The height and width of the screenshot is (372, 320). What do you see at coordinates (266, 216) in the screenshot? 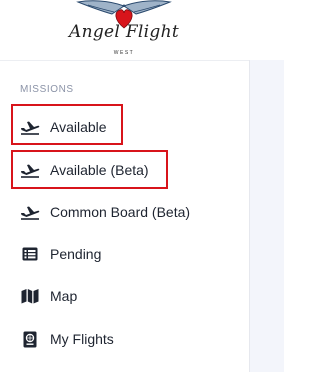
I see `main-content-area` at bounding box center [266, 216].